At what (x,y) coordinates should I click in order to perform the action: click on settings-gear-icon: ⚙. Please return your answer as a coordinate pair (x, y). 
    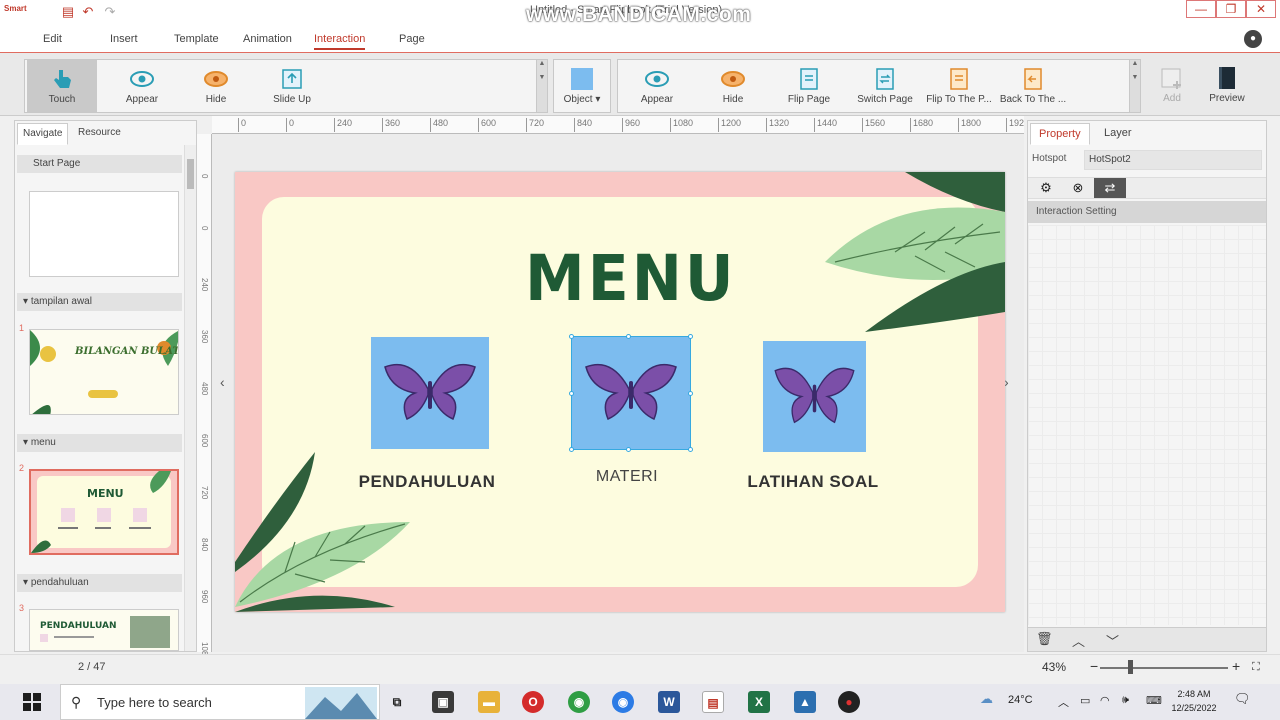
    Looking at the image, I should click on (1046, 188).